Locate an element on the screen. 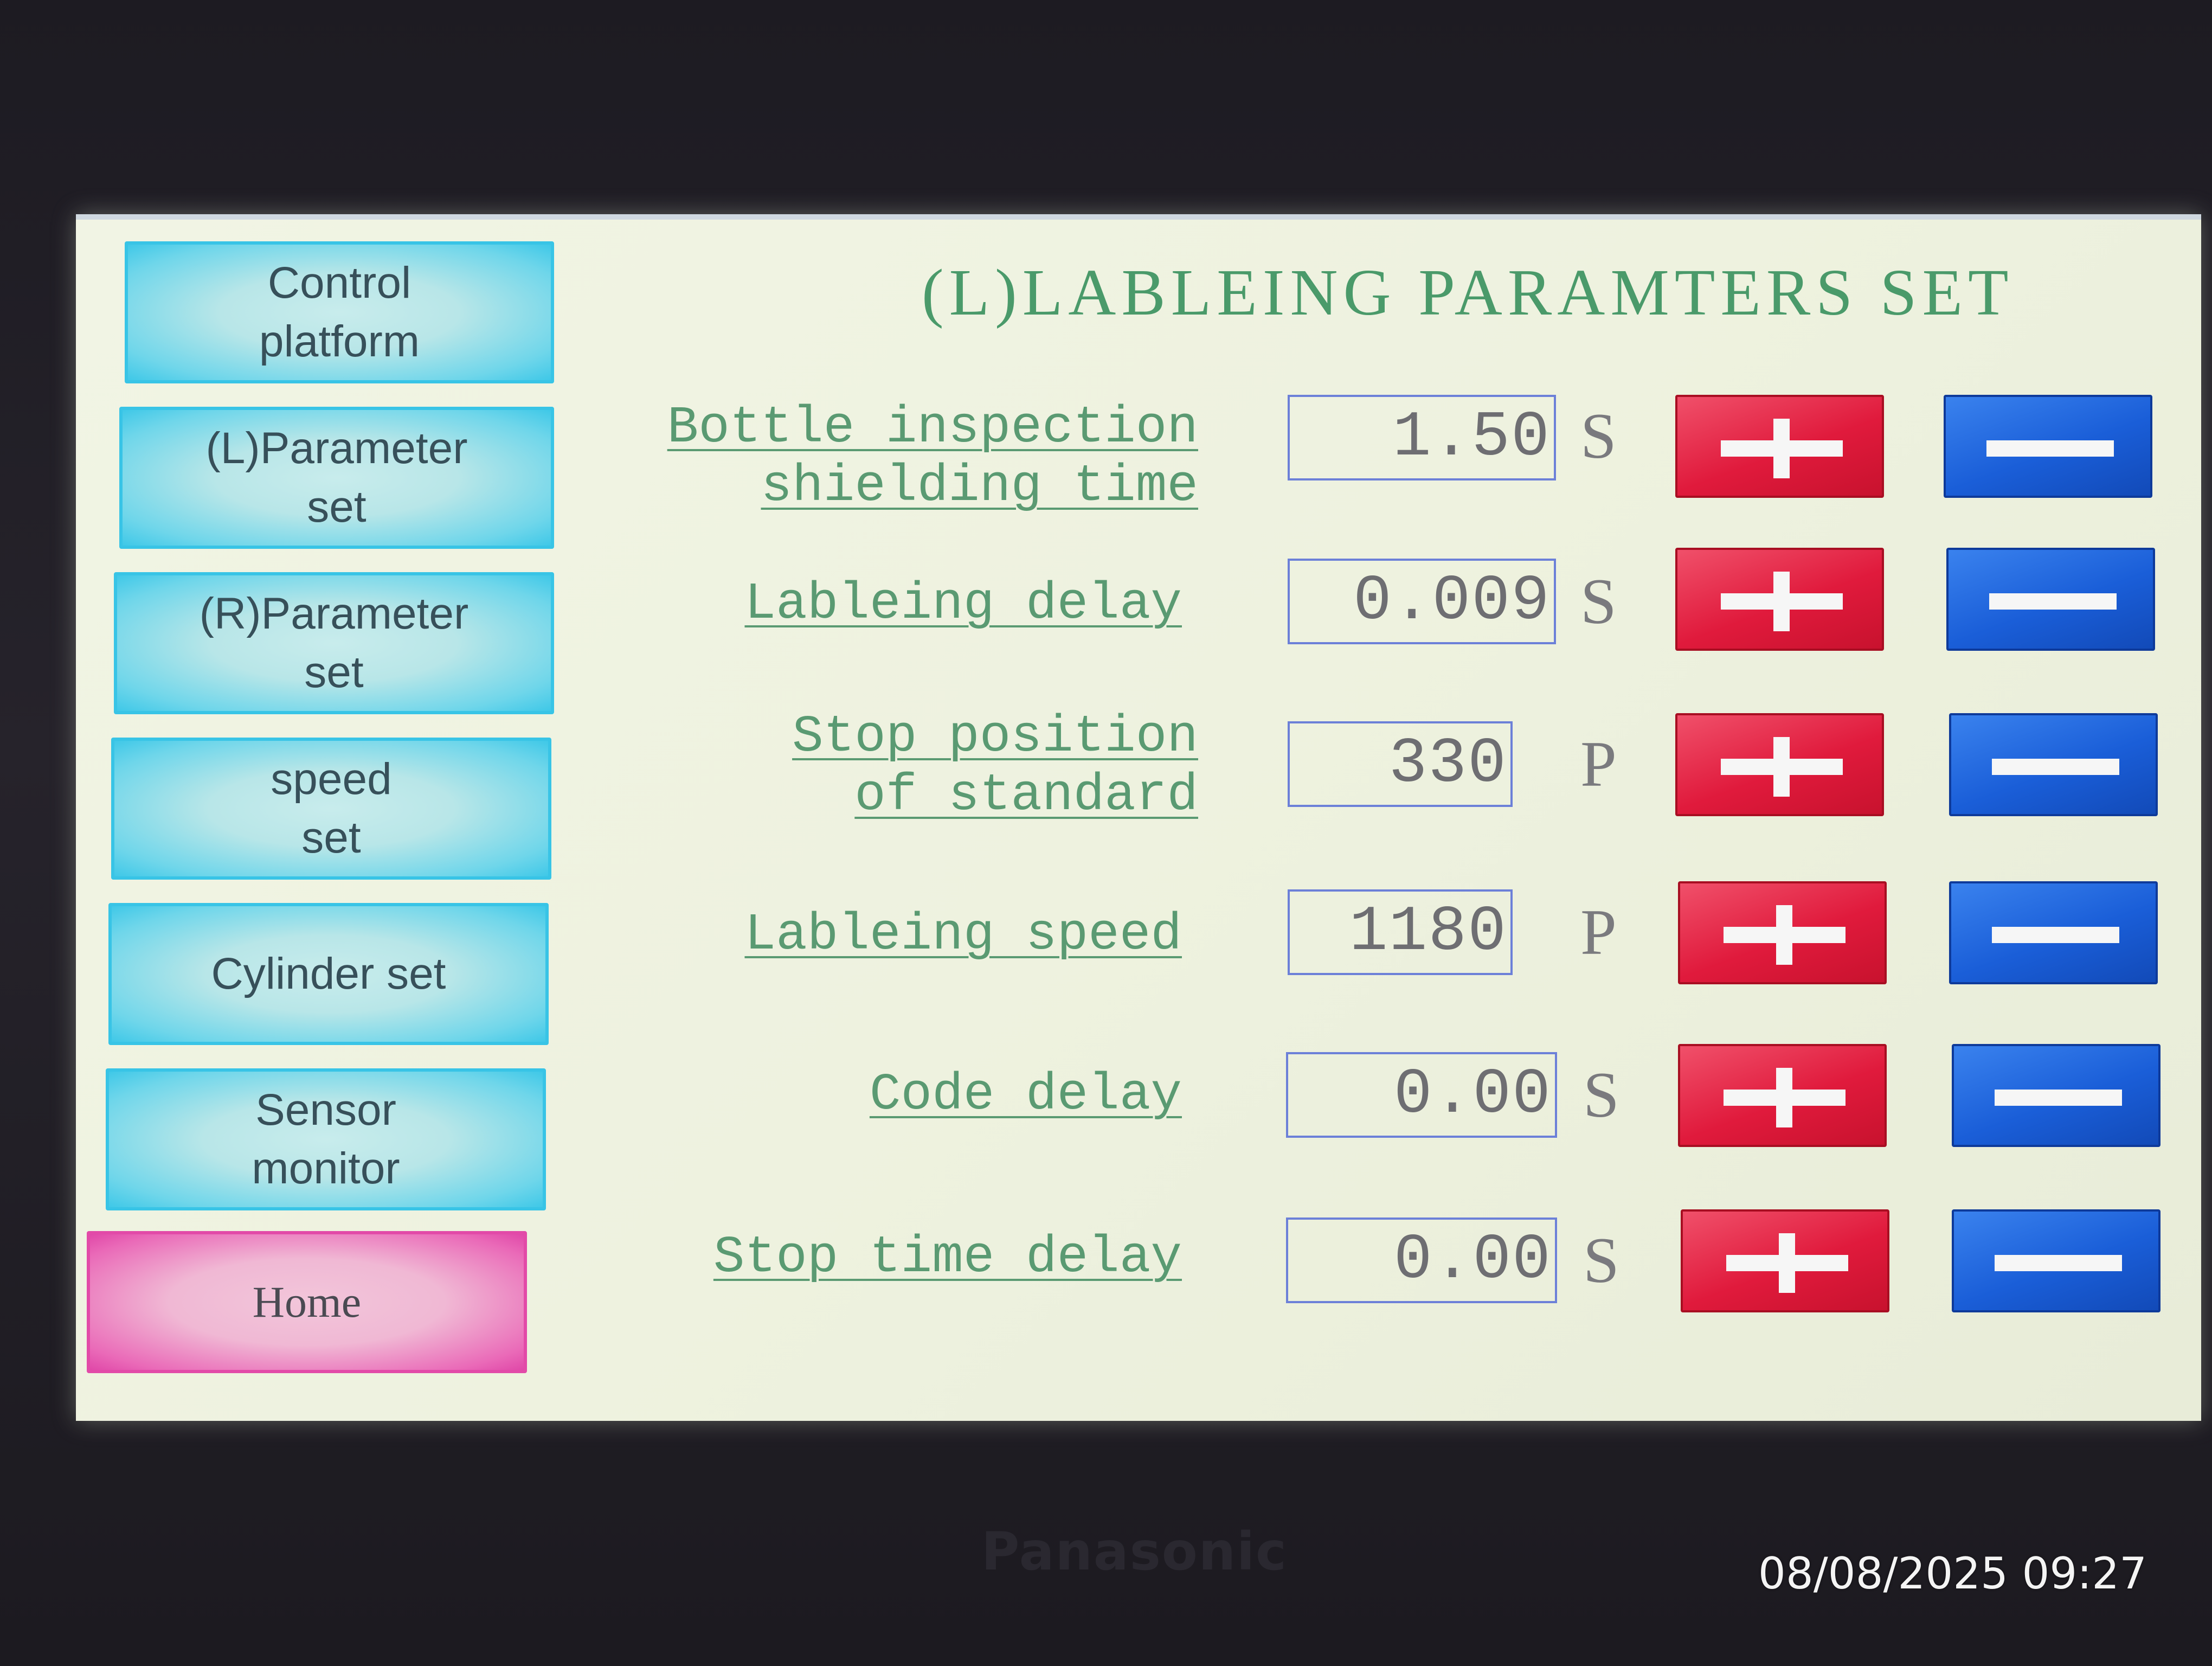  nav-speed-set-button: speed set is located at coordinates (331, 809).